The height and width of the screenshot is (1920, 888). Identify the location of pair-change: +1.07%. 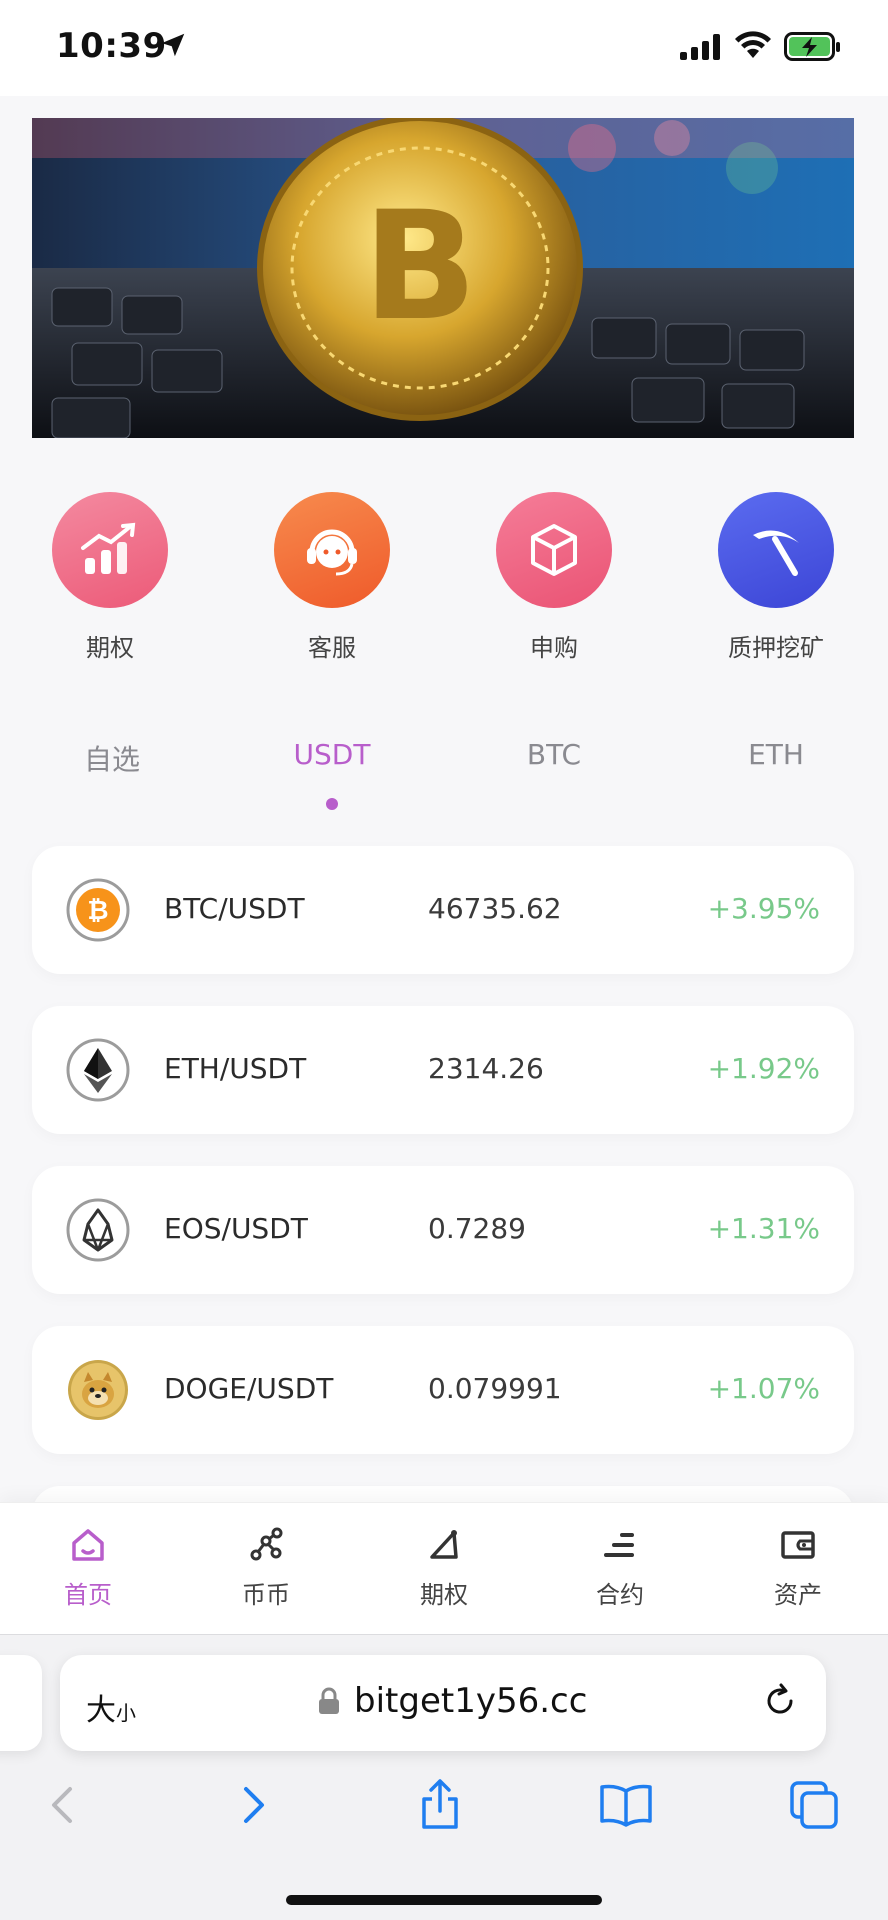
(763, 1388).